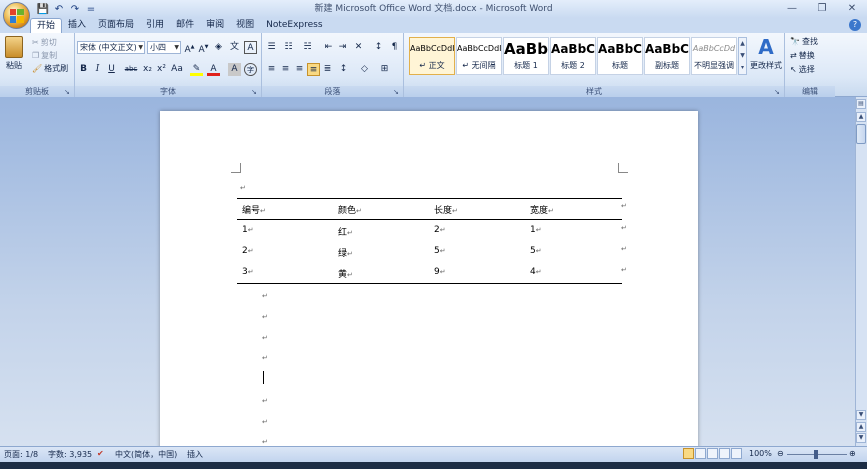  Describe the element at coordinates (215, 25) in the screenshot. I see `tab-review: 审阅` at that location.